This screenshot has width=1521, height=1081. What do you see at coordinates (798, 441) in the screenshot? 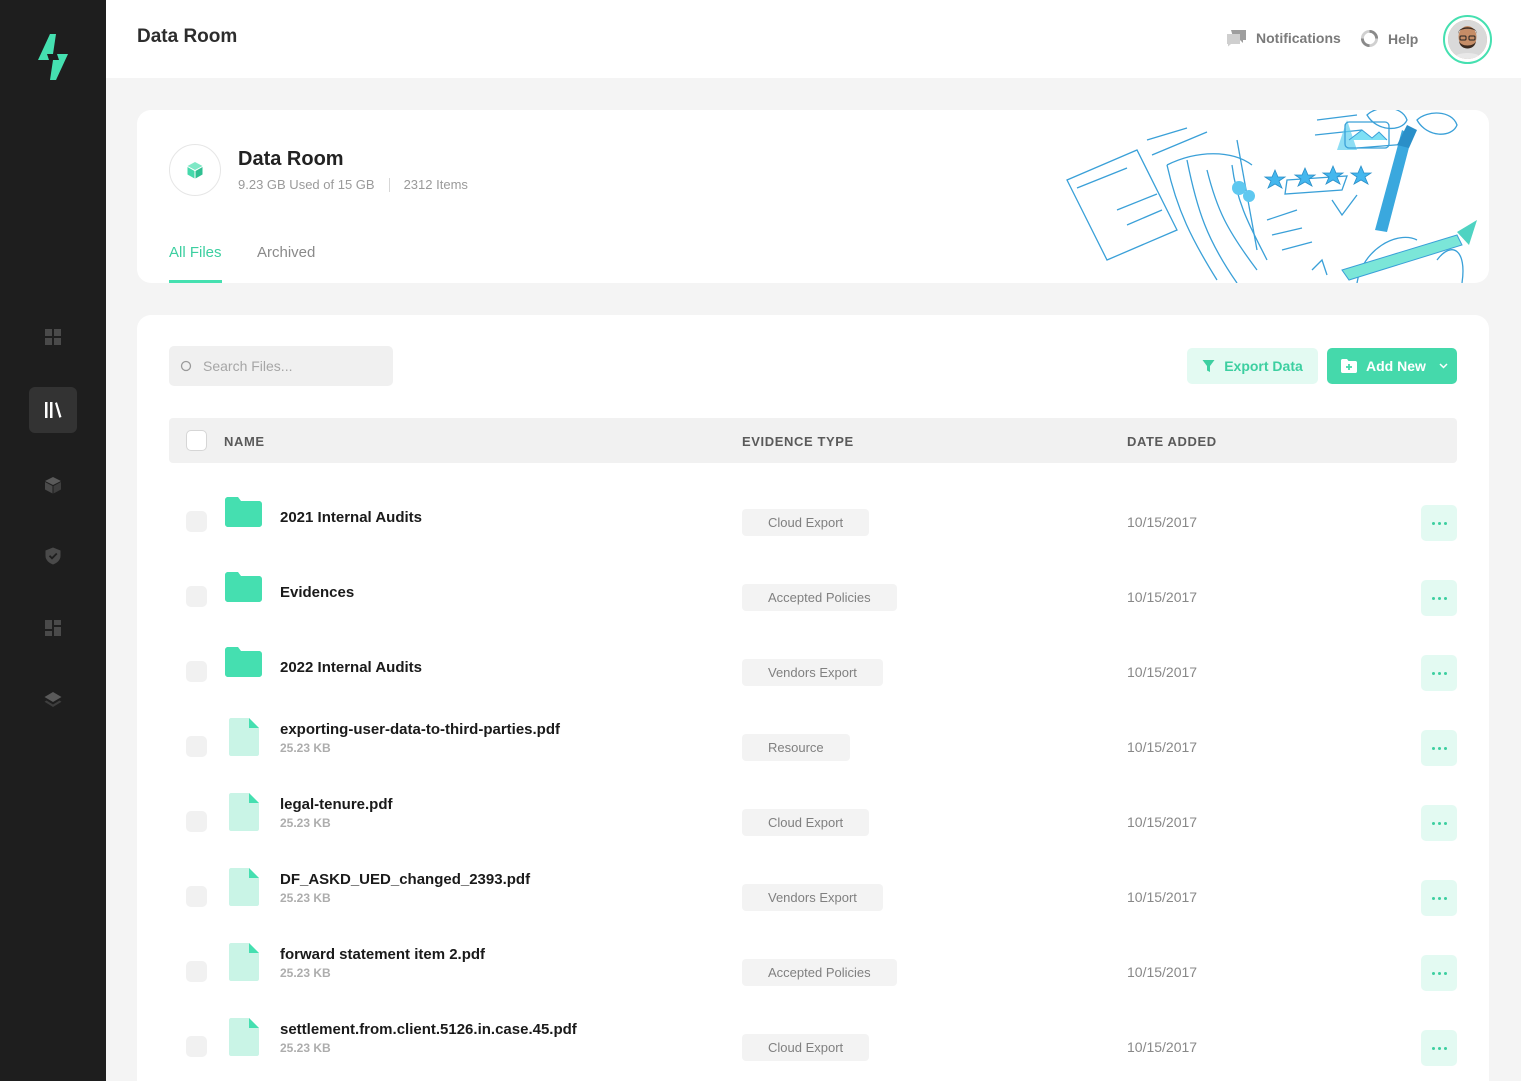
I see `column-evidence-type: EVIDENCE TYPE` at bounding box center [798, 441].